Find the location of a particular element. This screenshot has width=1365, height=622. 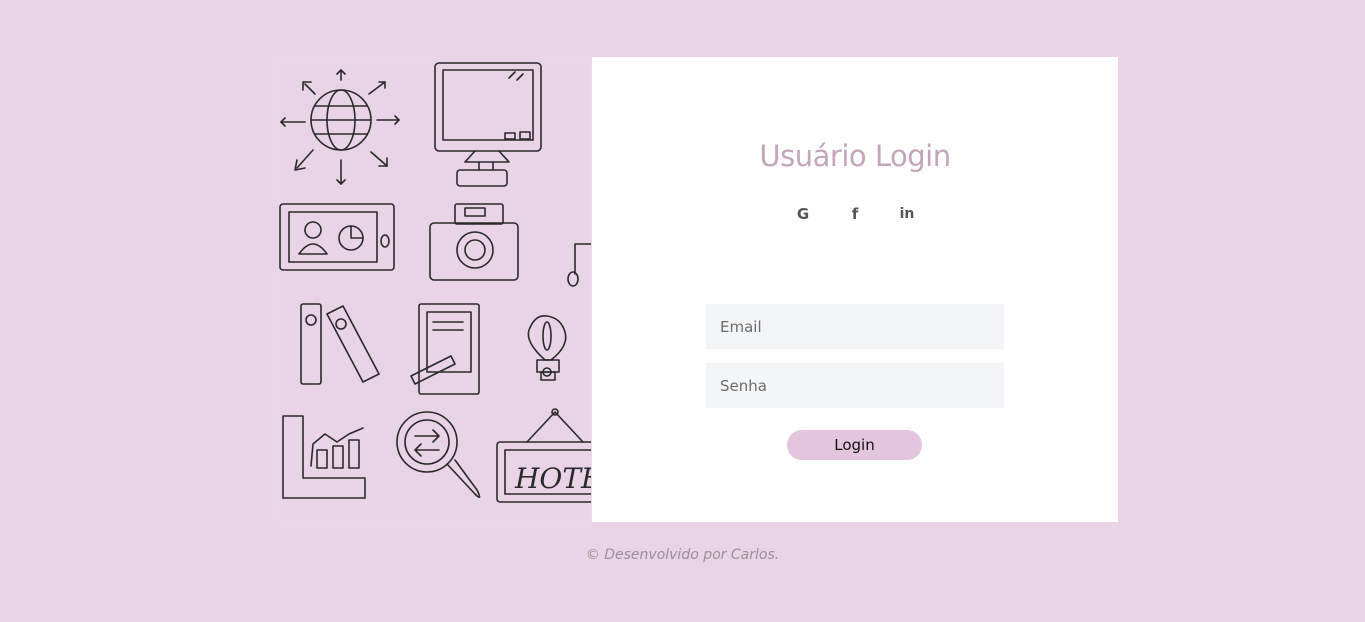

lightbulb-icon is located at coordinates (547, 347).